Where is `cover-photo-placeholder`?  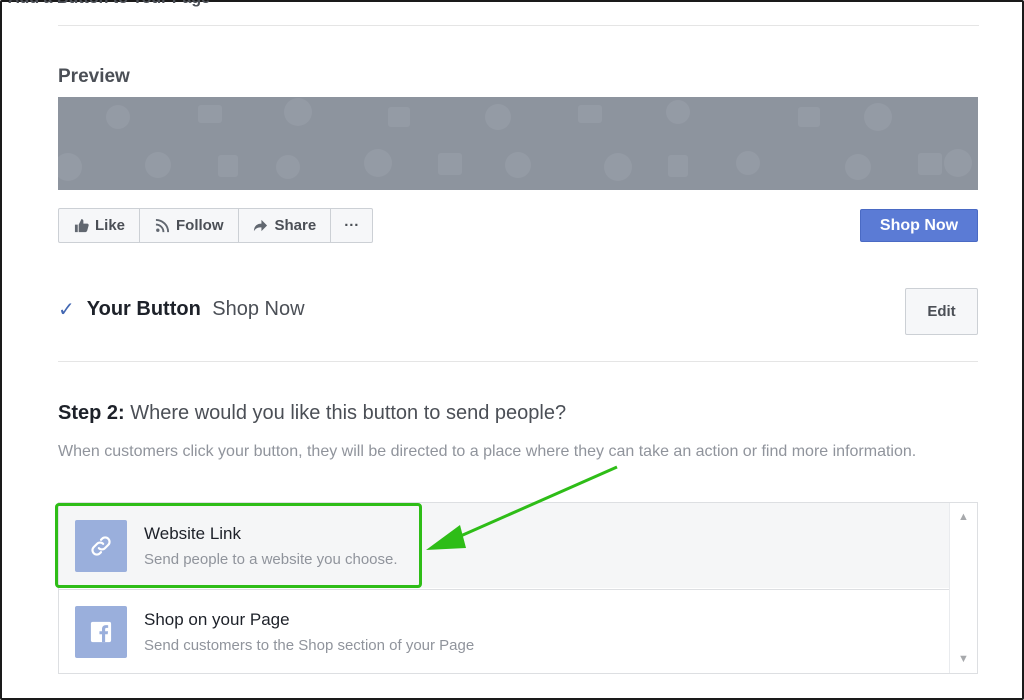 cover-photo-placeholder is located at coordinates (518, 143).